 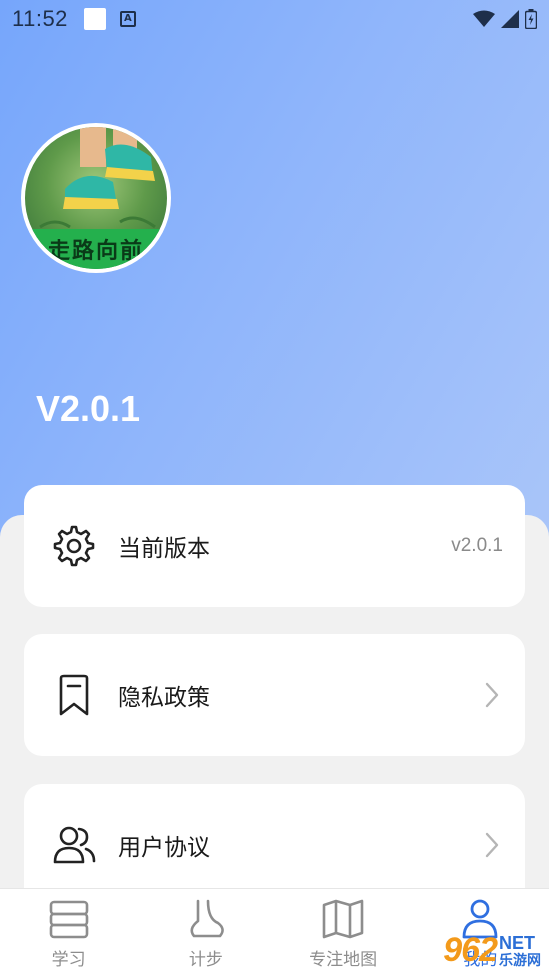 What do you see at coordinates (164, 848) in the screenshot?
I see `user-agreement-label: 用户协议` at bounding box center [164, 848].